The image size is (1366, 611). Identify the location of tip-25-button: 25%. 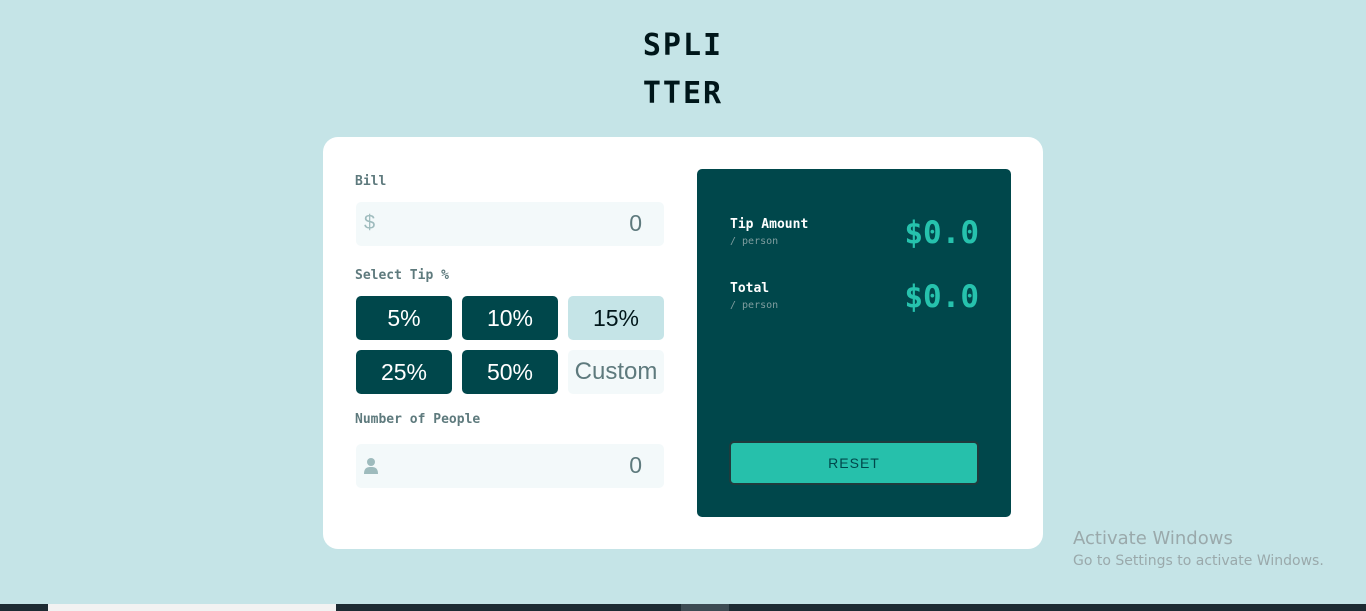
(404, 372).